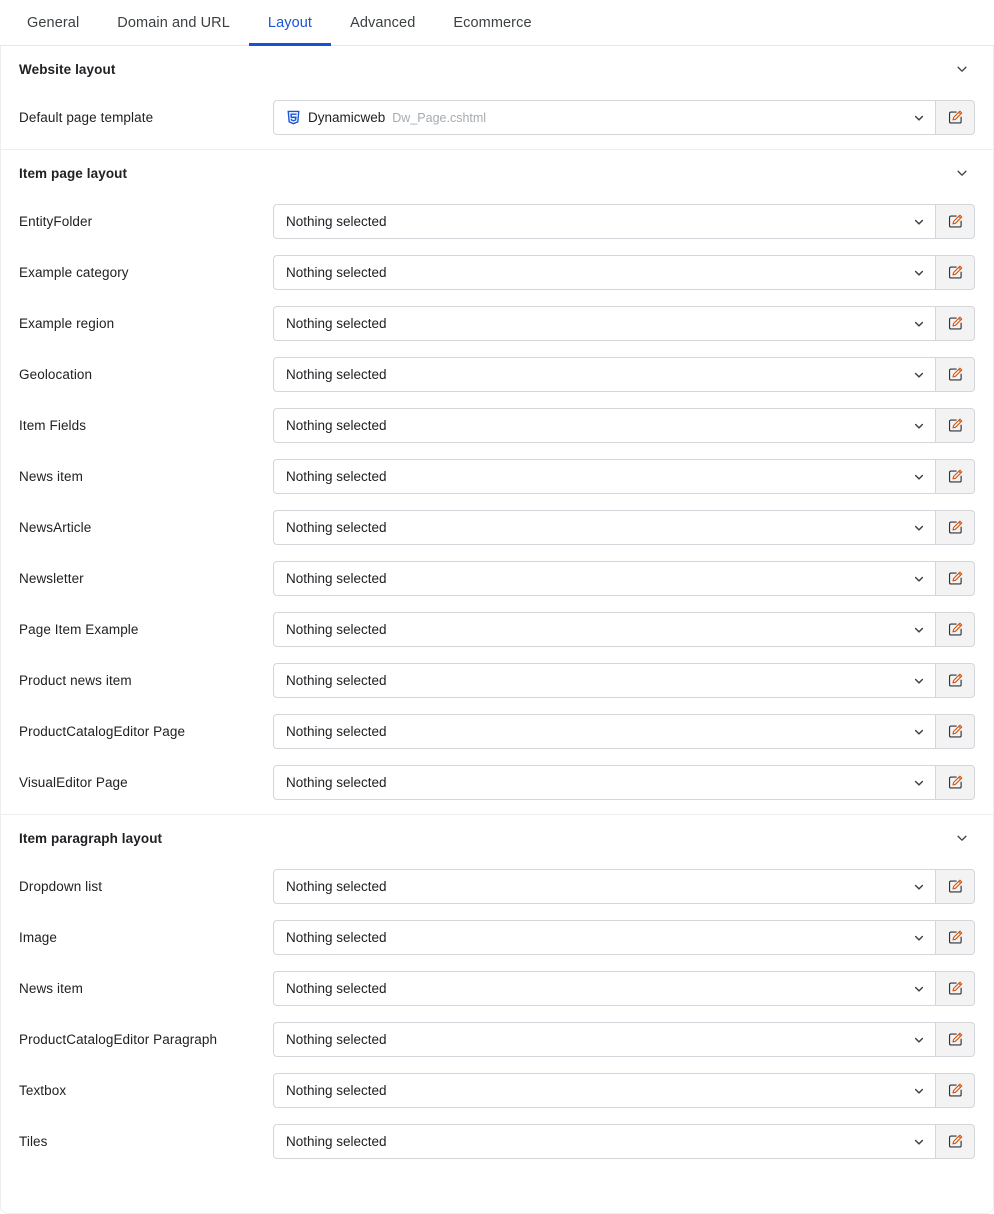 This screenshot has height=1214, width=994. I want to click on layout-row: Tiles Nothing selected, so click(497, 1141).